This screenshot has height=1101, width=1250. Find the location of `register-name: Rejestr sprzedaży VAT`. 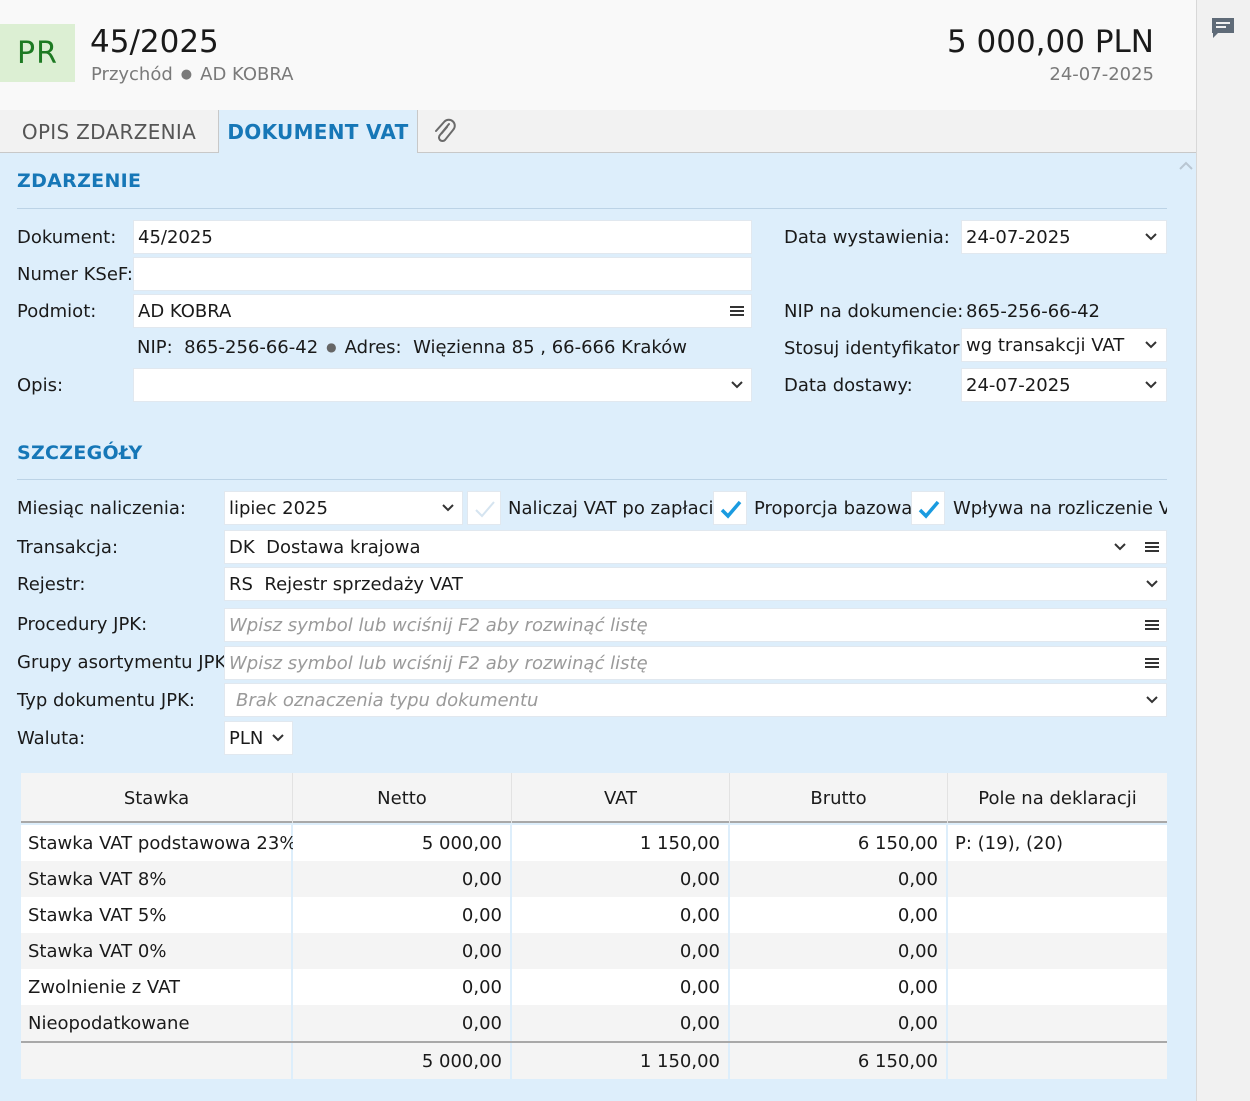

register-name: Rejestr sprzedaży VAT is located at coordinates (363, 584).